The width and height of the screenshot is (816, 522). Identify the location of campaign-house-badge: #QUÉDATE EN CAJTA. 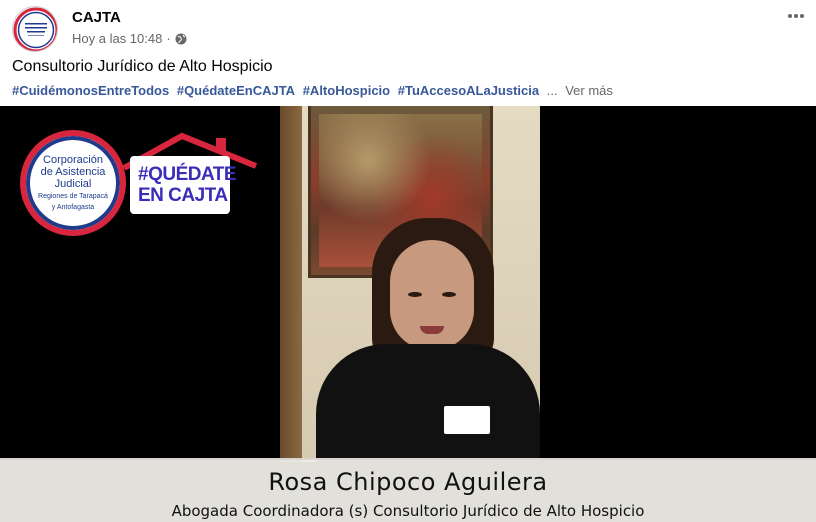
(190, 173).